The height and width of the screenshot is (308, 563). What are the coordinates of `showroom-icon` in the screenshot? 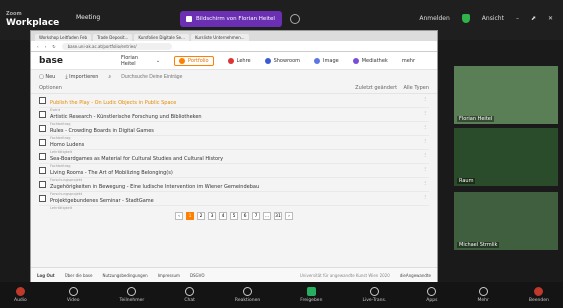 It's located at (267, 60).